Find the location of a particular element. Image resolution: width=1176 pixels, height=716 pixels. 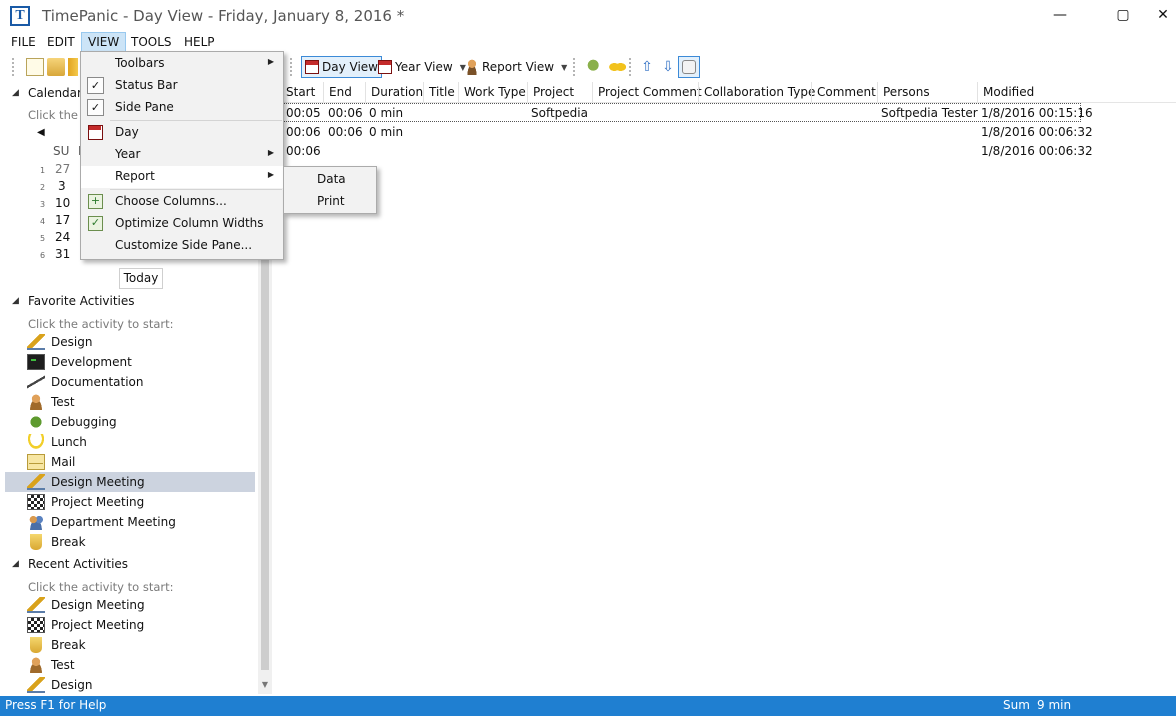

recent-hint: Click the activity to start: is located at coordinates (101, 587).